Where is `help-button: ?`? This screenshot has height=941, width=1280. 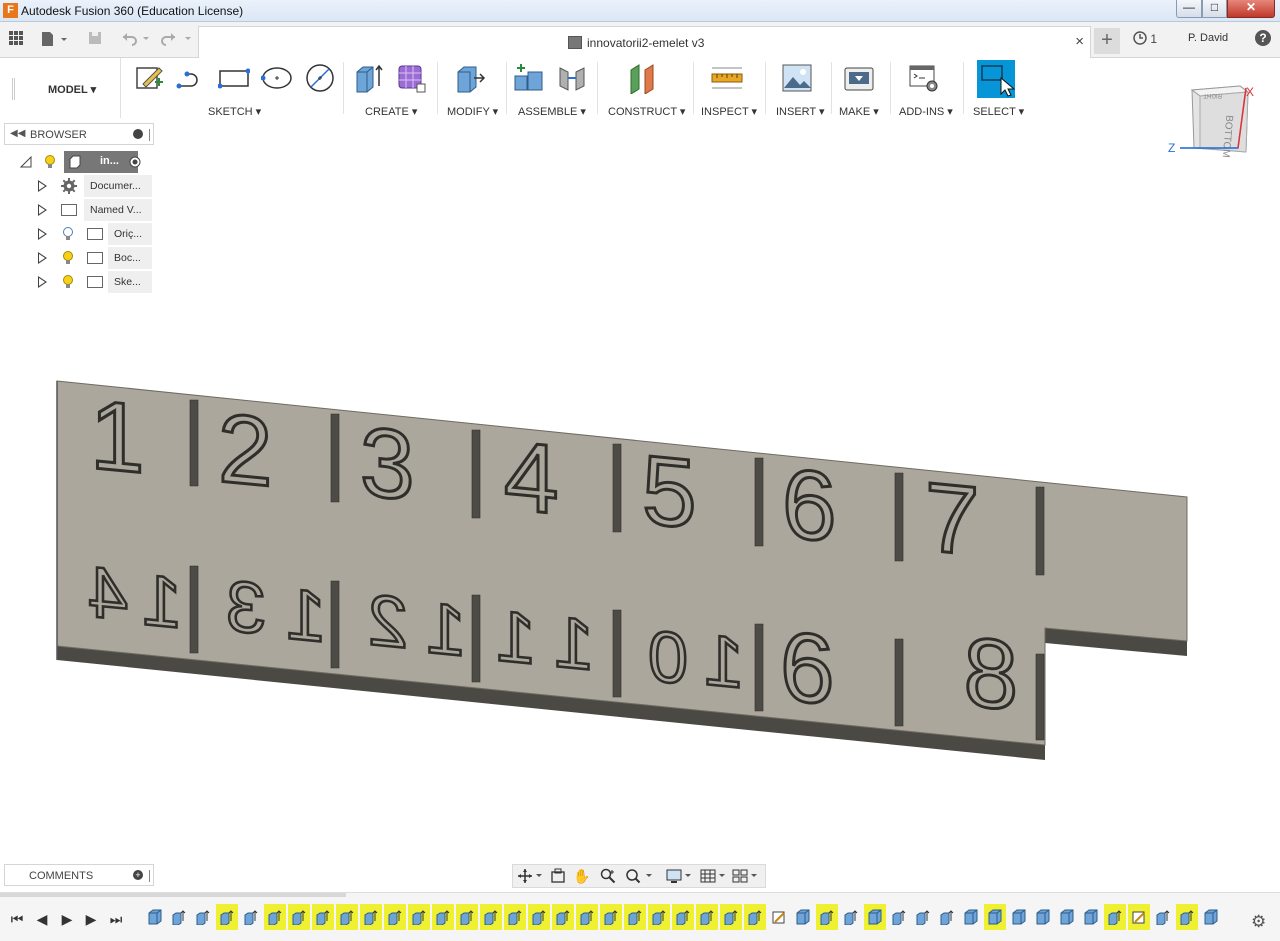
help-button: ? is located at coordinates (1263, 38).